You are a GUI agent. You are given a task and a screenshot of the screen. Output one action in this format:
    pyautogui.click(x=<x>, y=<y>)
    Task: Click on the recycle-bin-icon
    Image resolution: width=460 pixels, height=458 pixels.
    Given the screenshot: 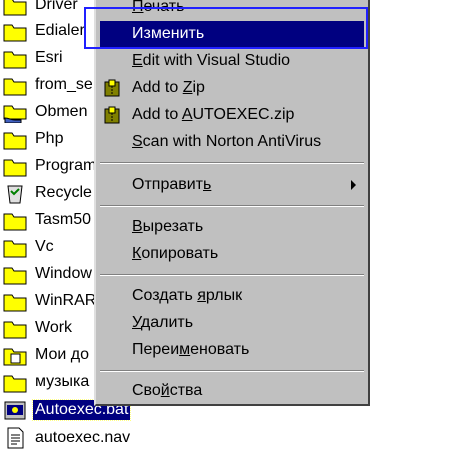 What is the action you would take?
    pyautogui.click(x=15, y=193)
    